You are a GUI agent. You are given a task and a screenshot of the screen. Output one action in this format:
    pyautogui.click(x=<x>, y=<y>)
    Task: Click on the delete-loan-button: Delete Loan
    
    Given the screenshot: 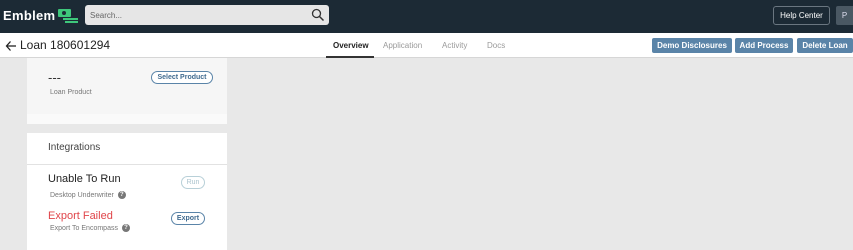 What is the action you would take?
    pyautogui.click(x=825, y=45)
    